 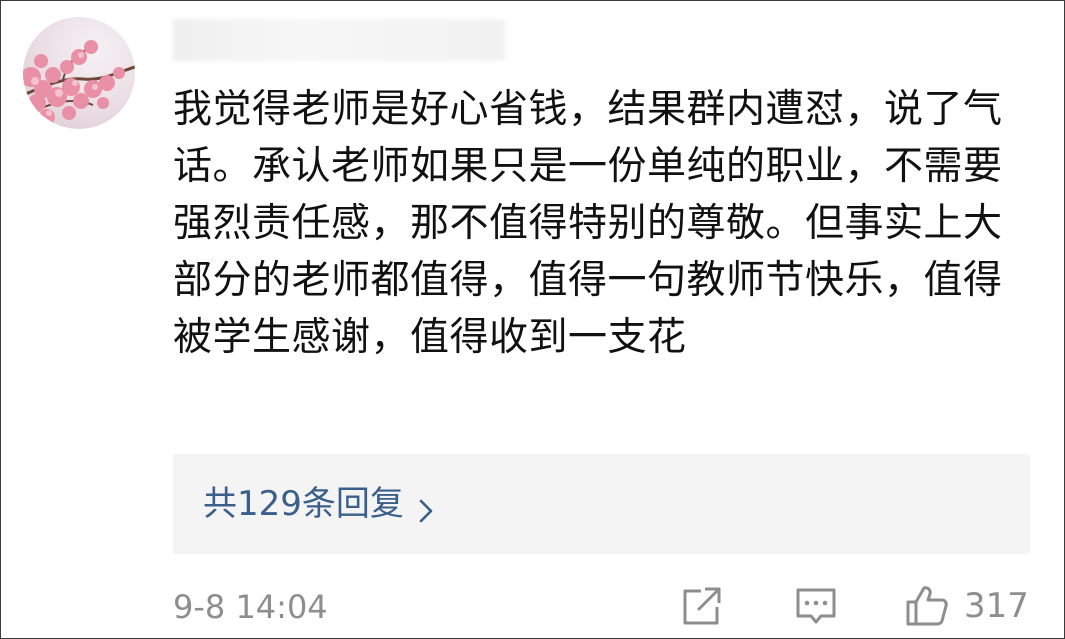 What do you see at coordinates (426, 507) in the screenshot?
I see `chevron-right-icon` at bounding box center [426, 507].